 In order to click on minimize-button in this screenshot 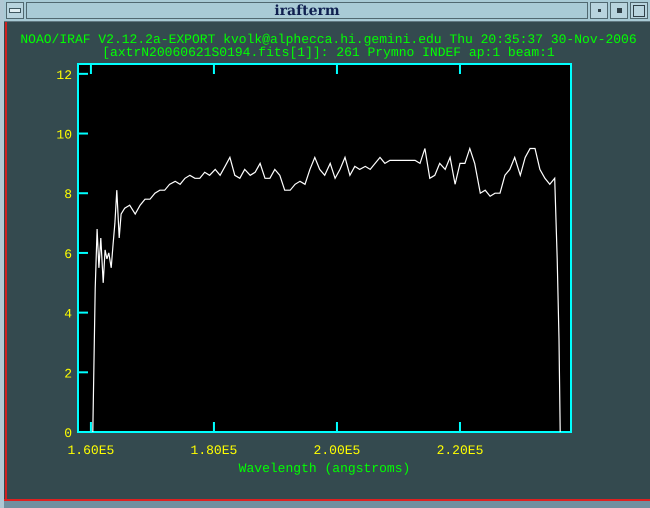, I will do `click(599, 10)`.